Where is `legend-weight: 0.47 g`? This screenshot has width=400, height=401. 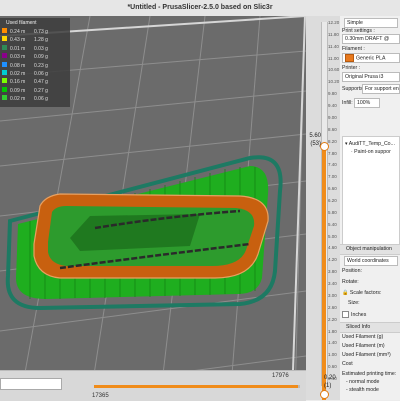 legend-weight: 0.47 g is located at coordinates (41, 82).